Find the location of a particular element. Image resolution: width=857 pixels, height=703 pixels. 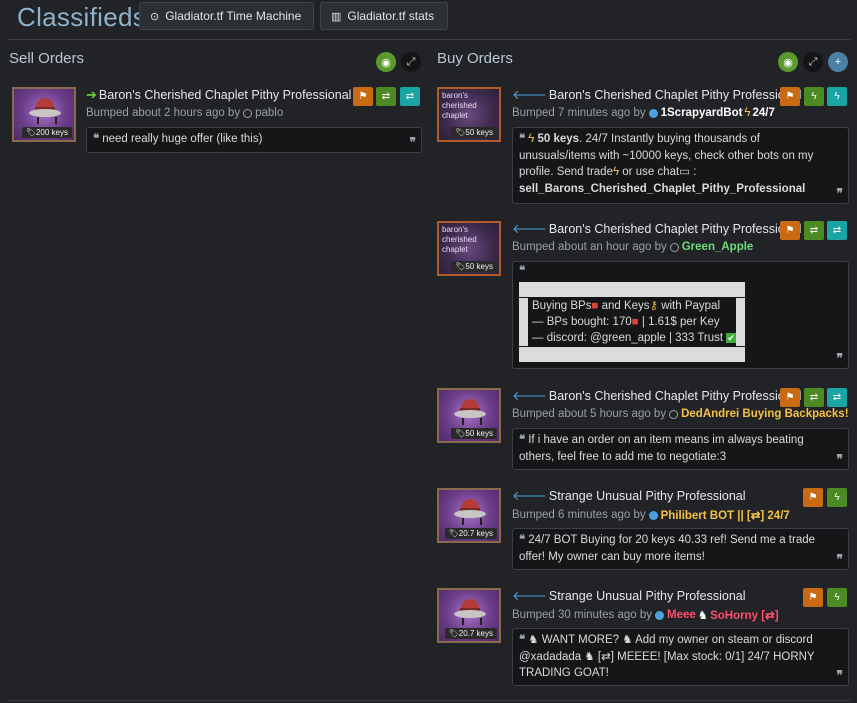

message-text: TRADING GOAT! is located at coordinates (564, 673).